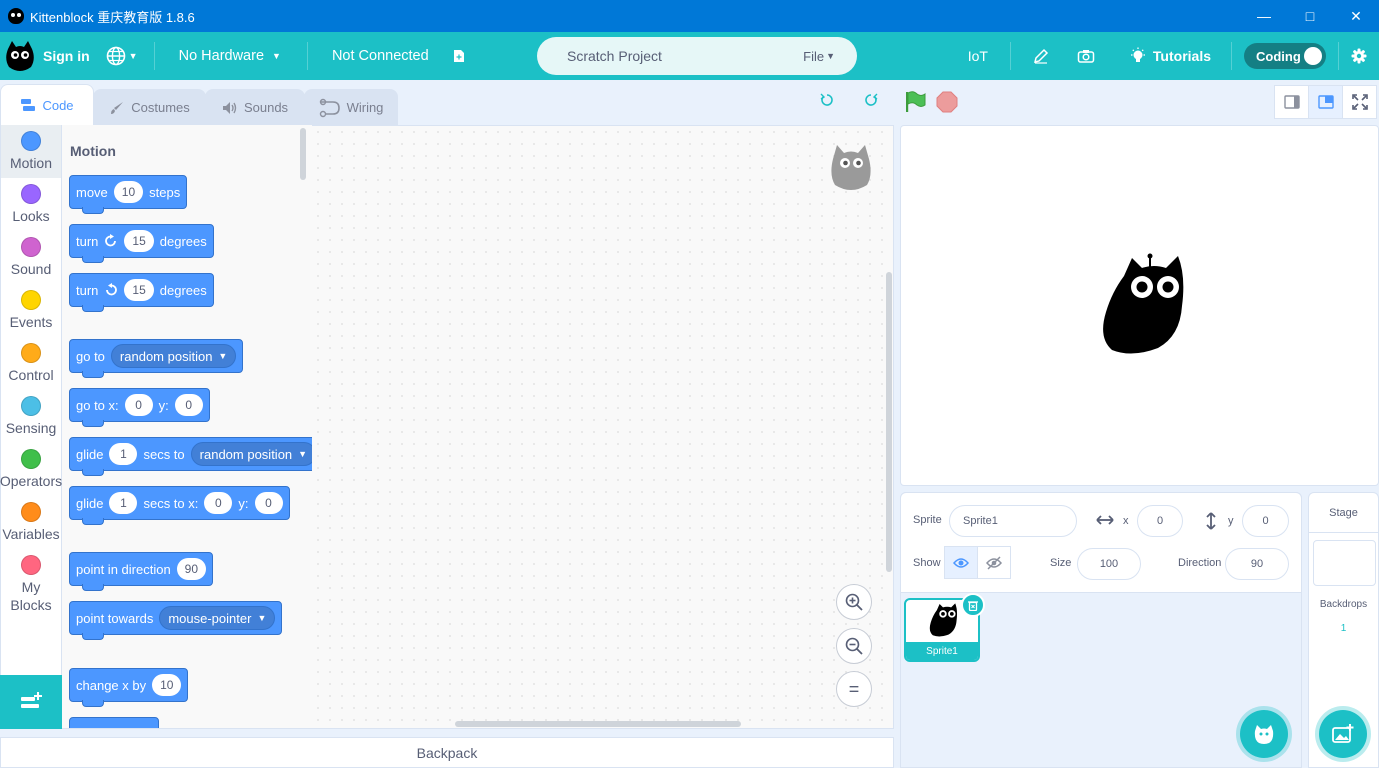 The image size is (1379, 768). I want to click on tab-wiring: Wiring, so click(351, 107).